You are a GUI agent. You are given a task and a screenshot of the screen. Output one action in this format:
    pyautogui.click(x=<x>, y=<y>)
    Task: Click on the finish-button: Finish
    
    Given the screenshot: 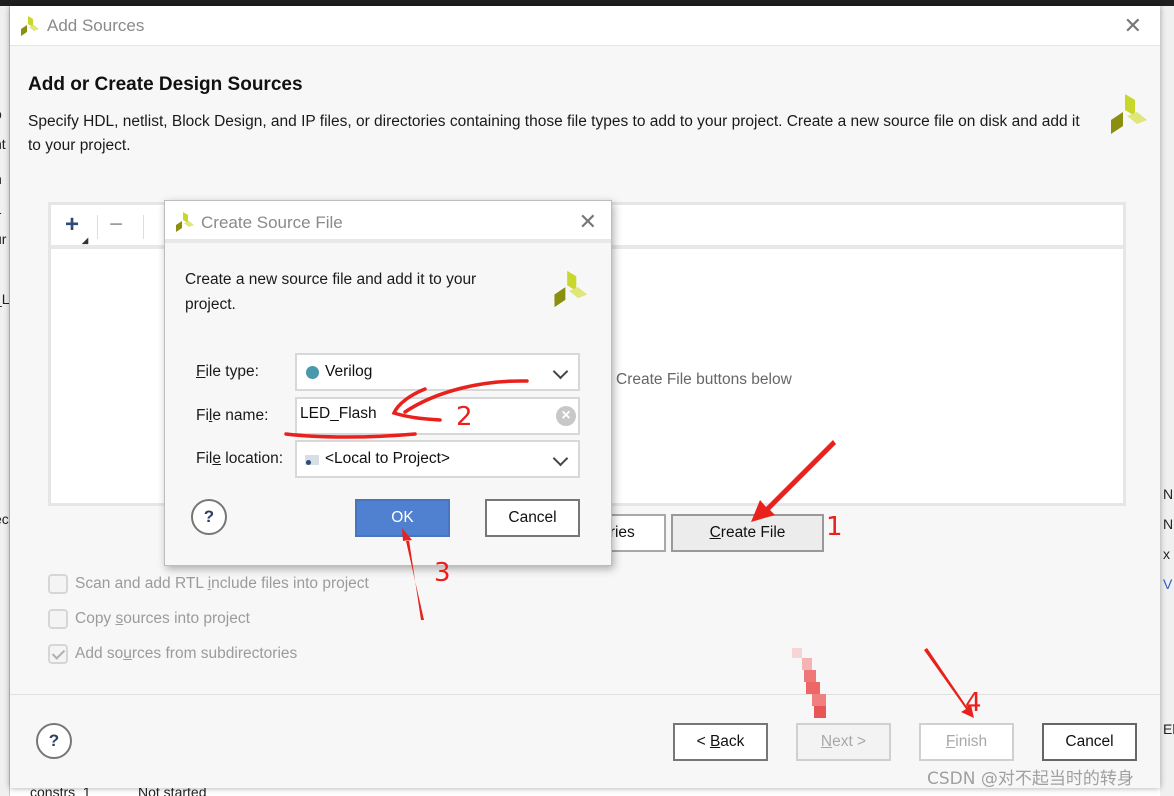 What is the action you would take?
    pyautogui.click(x=966, y=742)
    